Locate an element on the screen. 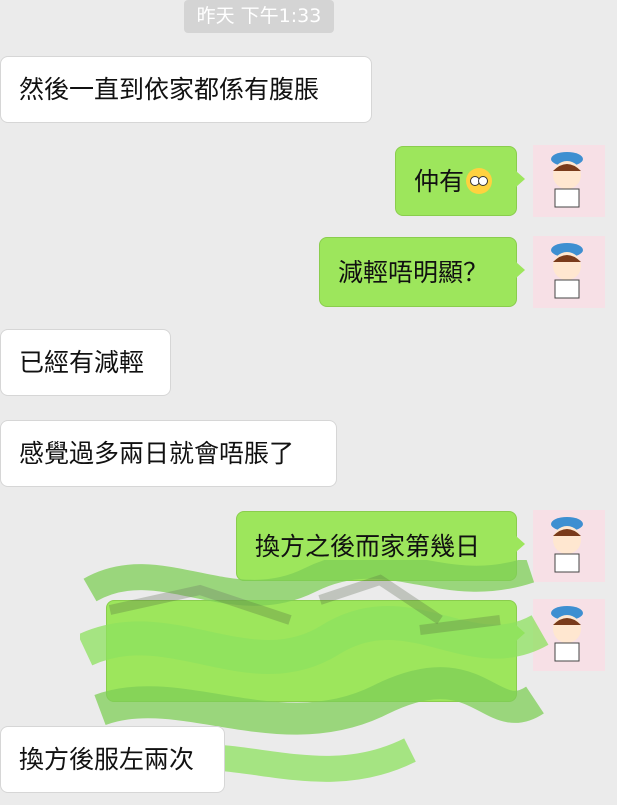  message-bubble-sent: 仲有 is located at coordinates (460, 181).